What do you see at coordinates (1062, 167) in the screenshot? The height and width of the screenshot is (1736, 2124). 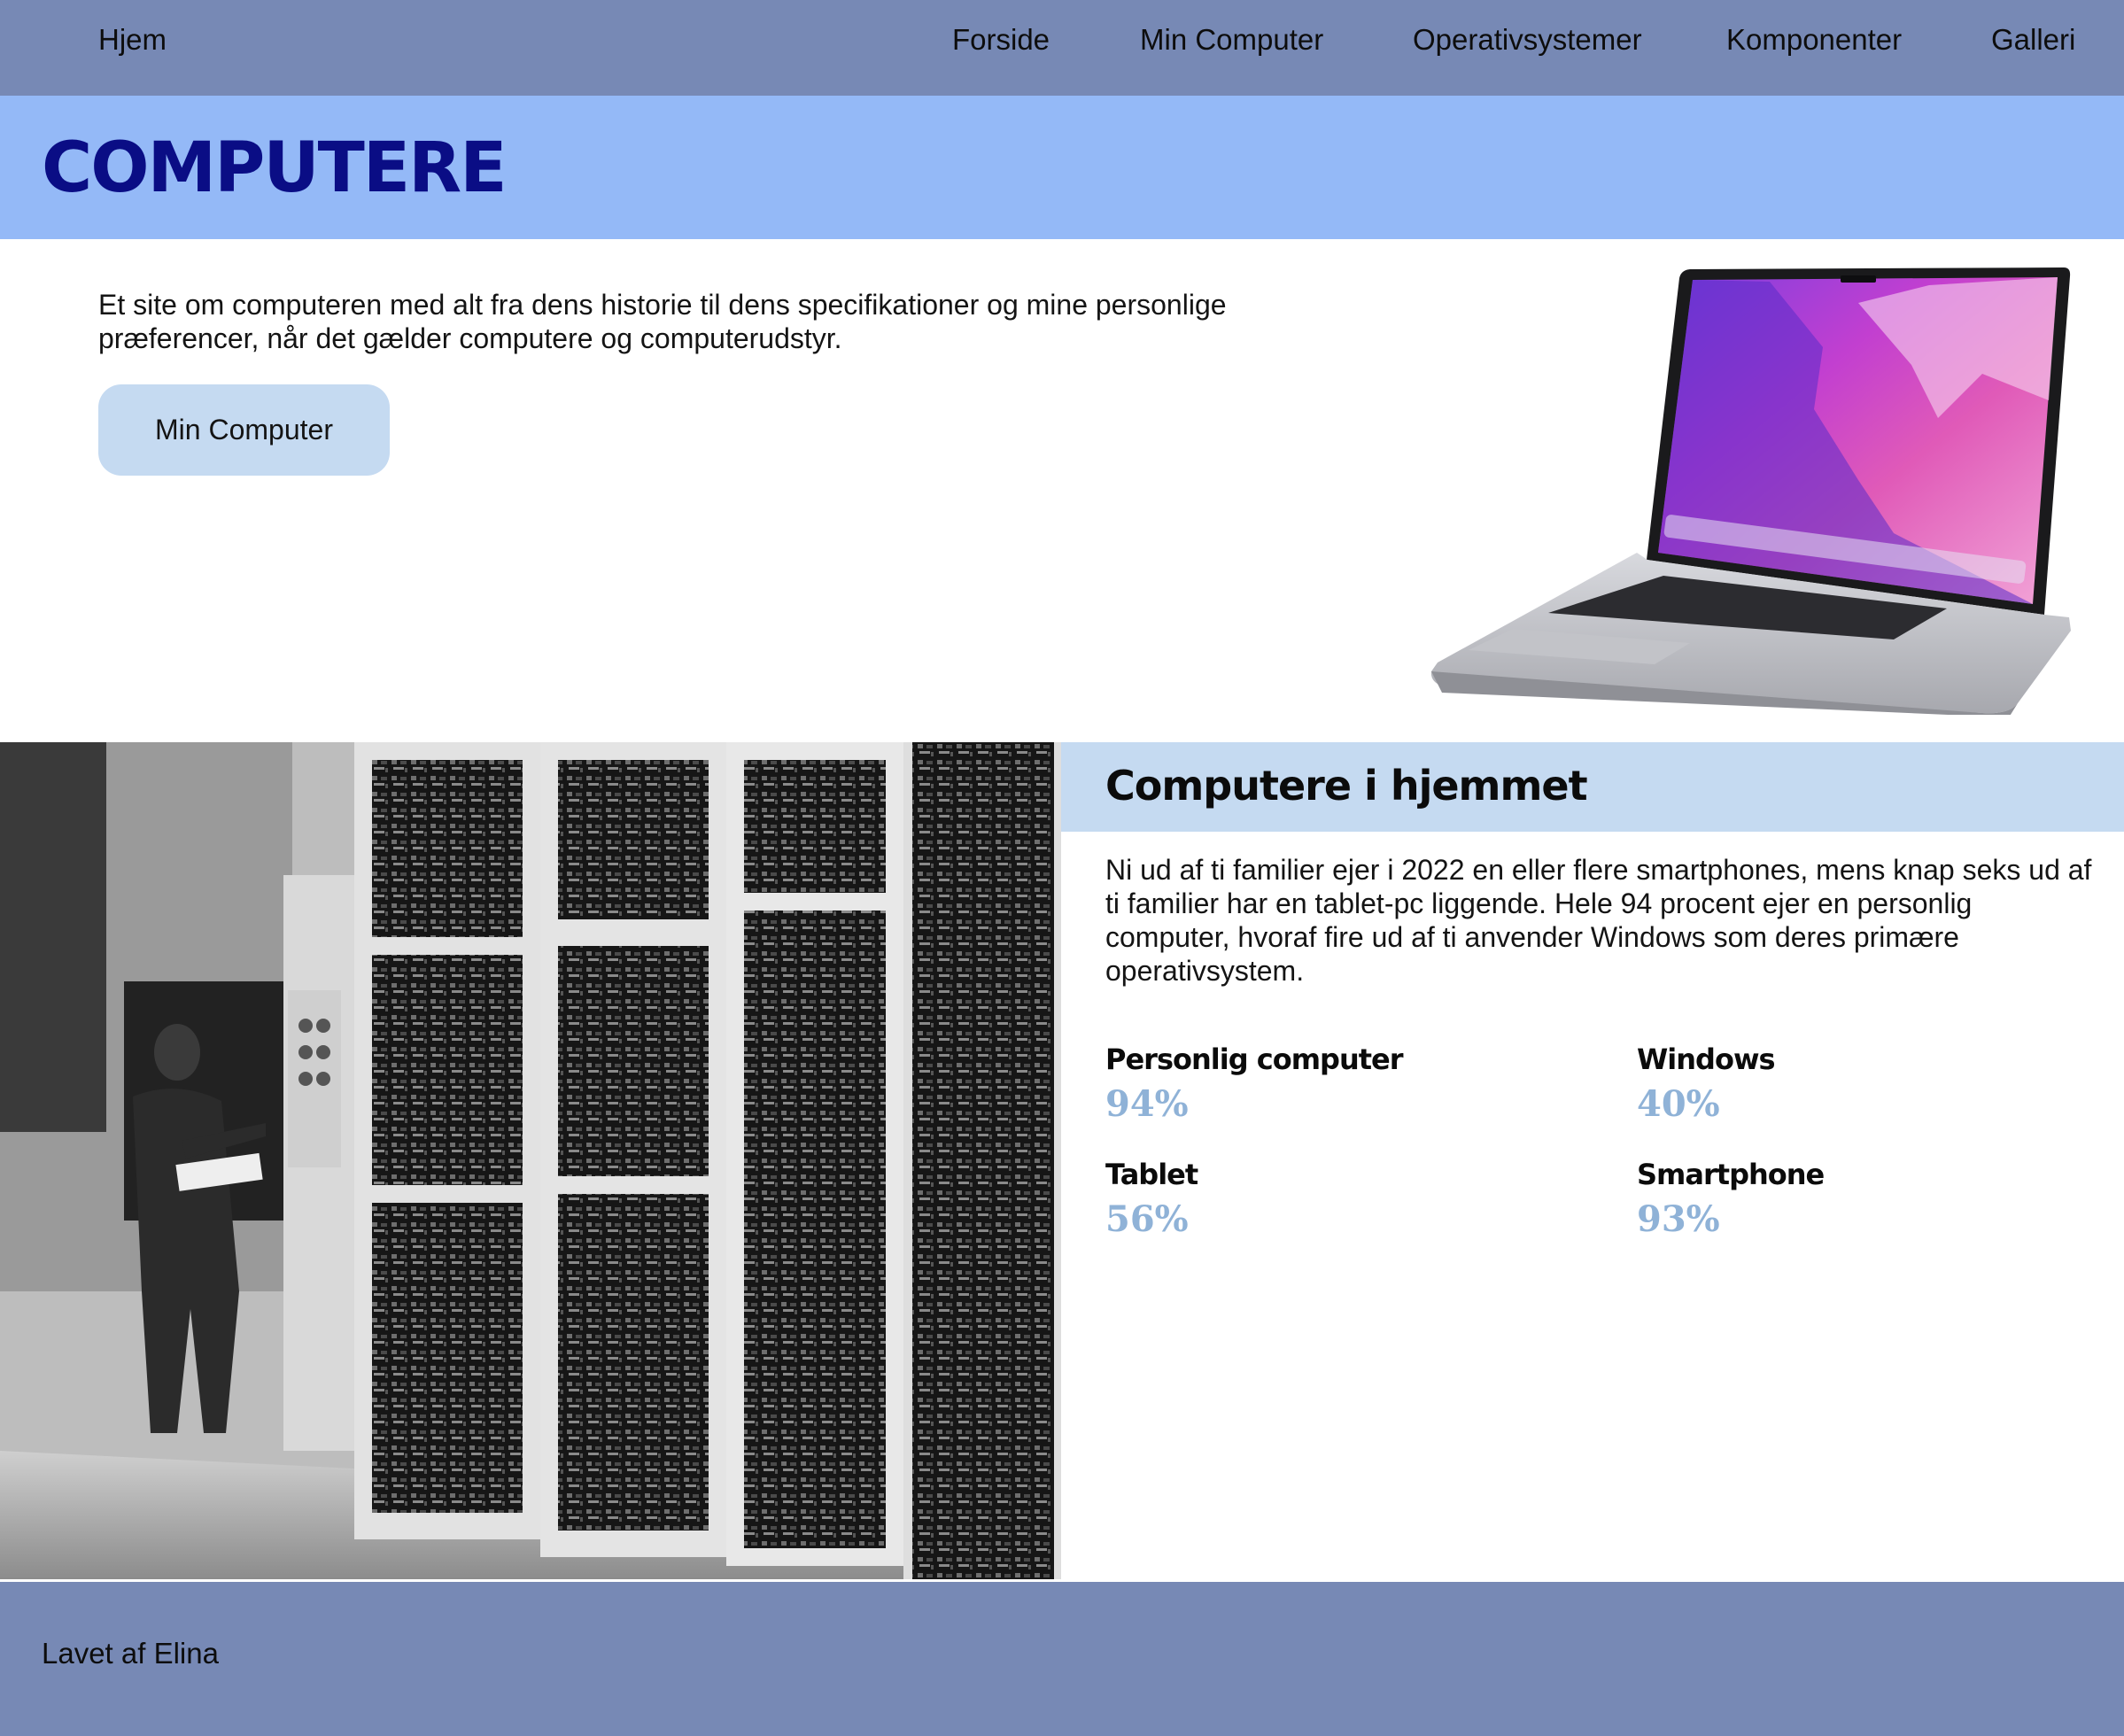 I see `title-banner: COMPUTERE` at bounding box center [1062, 167].